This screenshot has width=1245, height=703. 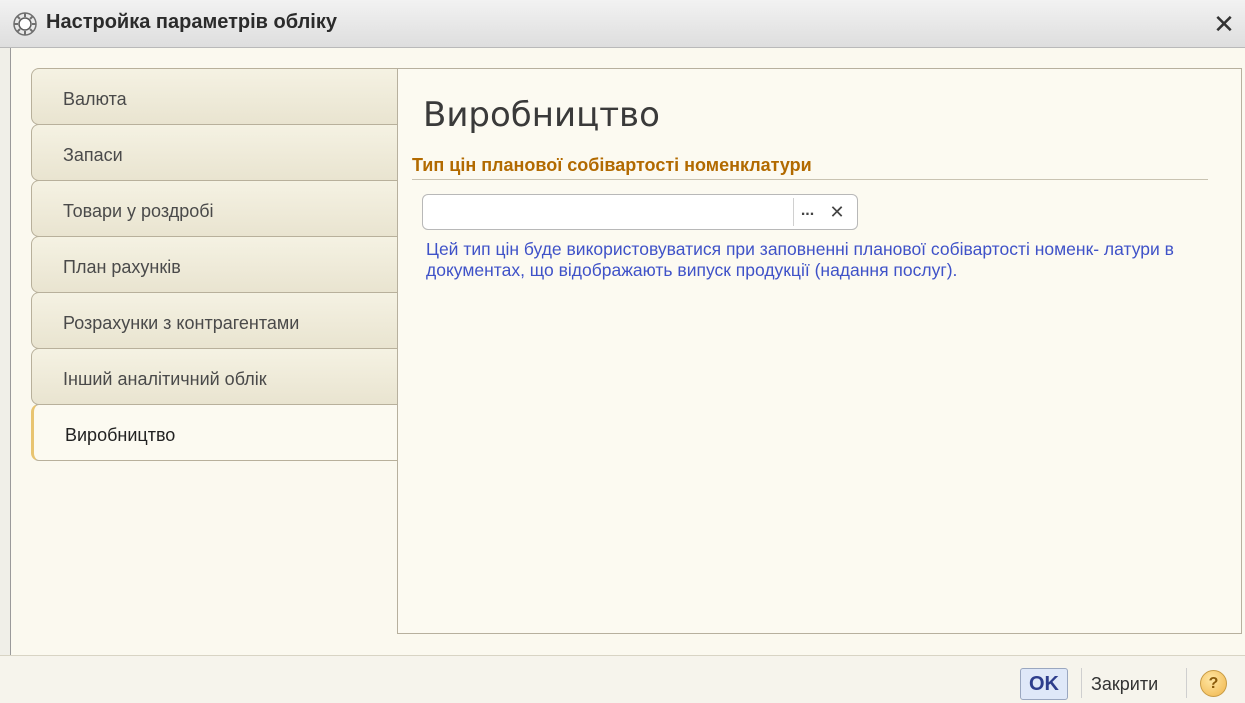 I want to click on close-icon: ✕, so click(x=1224, y=24).